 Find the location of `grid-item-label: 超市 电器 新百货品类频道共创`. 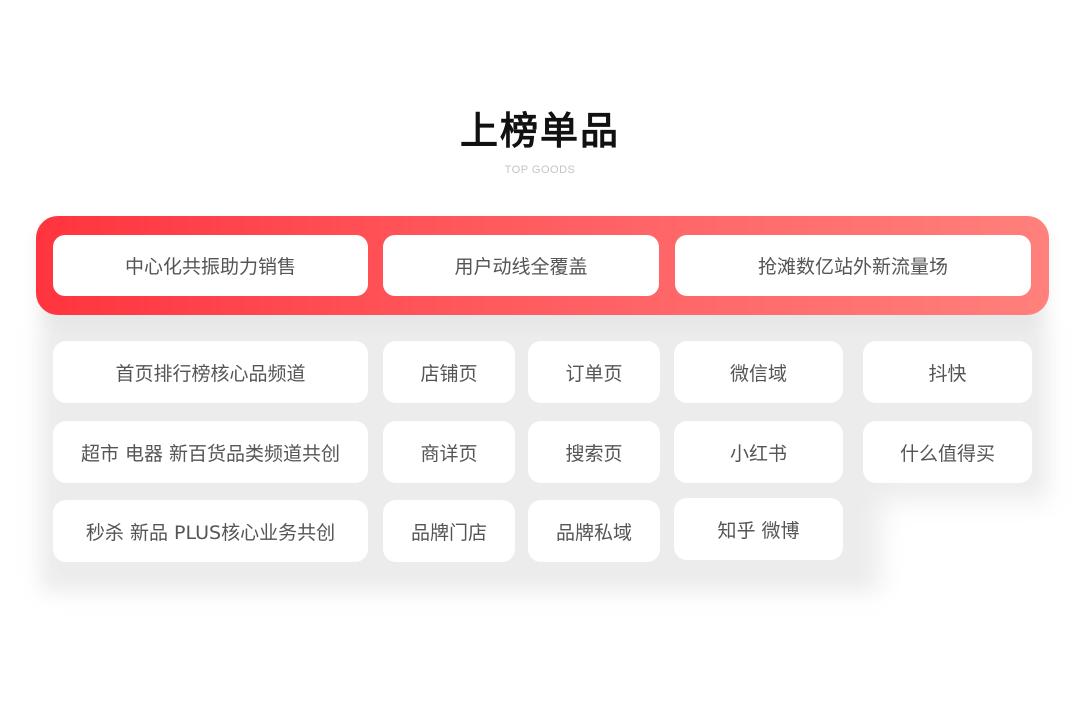

grid-item-label: 超市 电器 新百货品类频道共创 is located at coordinates (210, 453).